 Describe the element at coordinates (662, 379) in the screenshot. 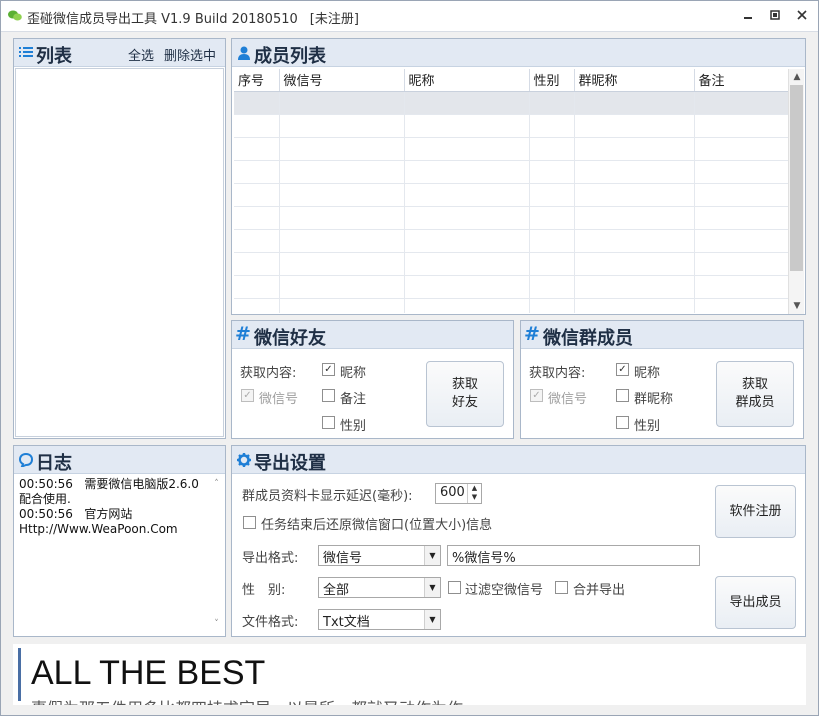

I see `group-members-panel: # 微信群成员 获取内容: ✓ 昵称 ✓ 微信号 群昵称 性别 获取群成员` at that location.